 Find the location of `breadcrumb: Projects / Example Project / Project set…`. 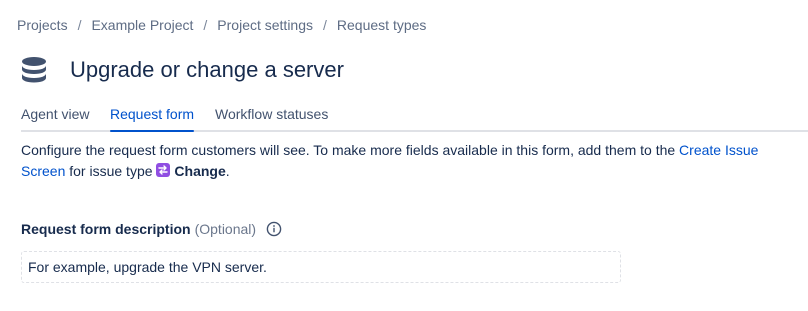

breadcrumb: Projects / Example Project / Project set… is located at coordinates (221, 25).